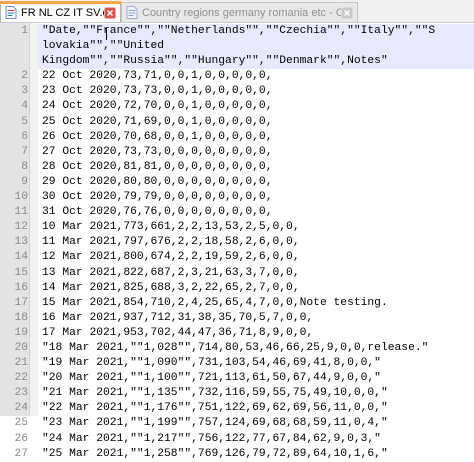 Image resolution: width=474 pixels, height=462 pixels. I want to click on code-line: 10 Mar 2021,773,661,2,2,13,53,2,5,0,0,, so click(257, 227).